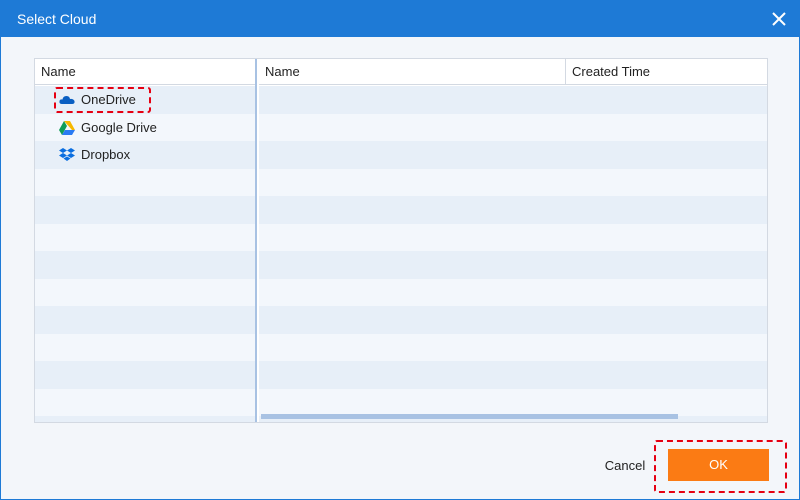  I want to click on list-item: OneDrive, so click(145, 100).